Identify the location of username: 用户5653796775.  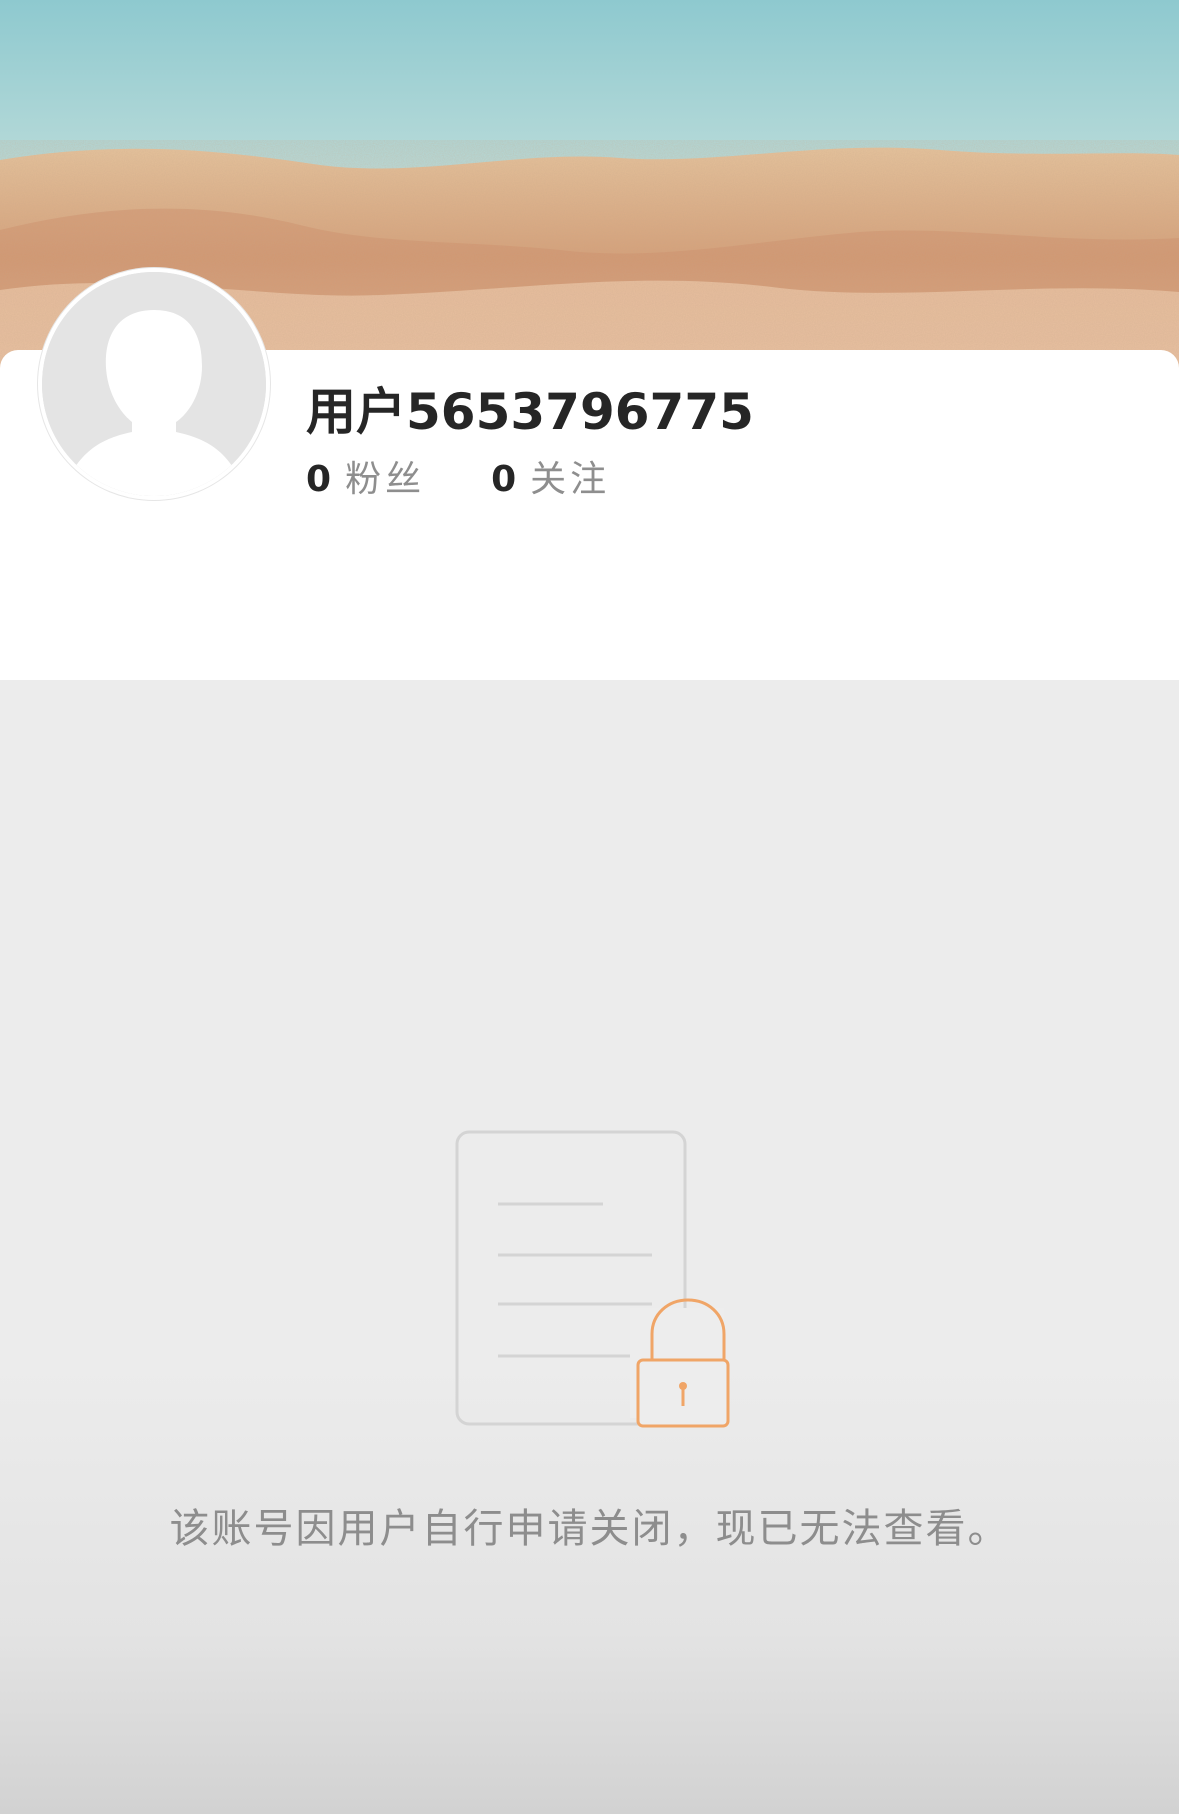
(530, 412).